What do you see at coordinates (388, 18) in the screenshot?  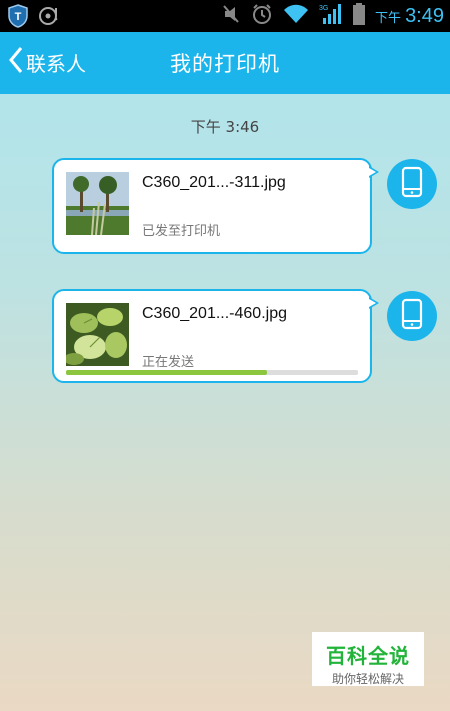 I see `status-ampm: 下午` at bounding box center [388, 18].